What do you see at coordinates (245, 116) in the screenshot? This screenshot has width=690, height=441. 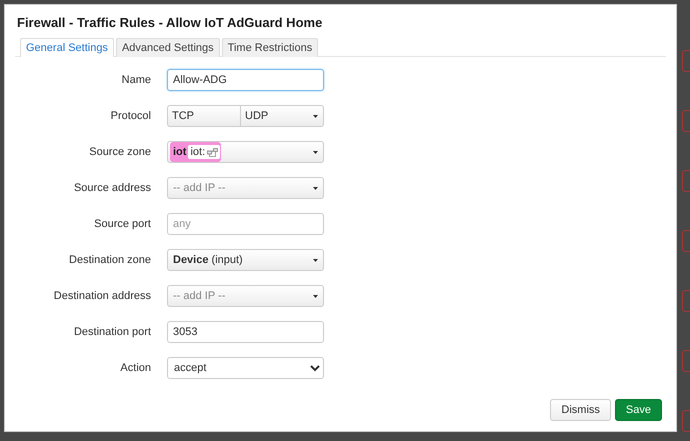 I see `protocol-dropdown: TCP UDP` at bounding box center [245, 116].